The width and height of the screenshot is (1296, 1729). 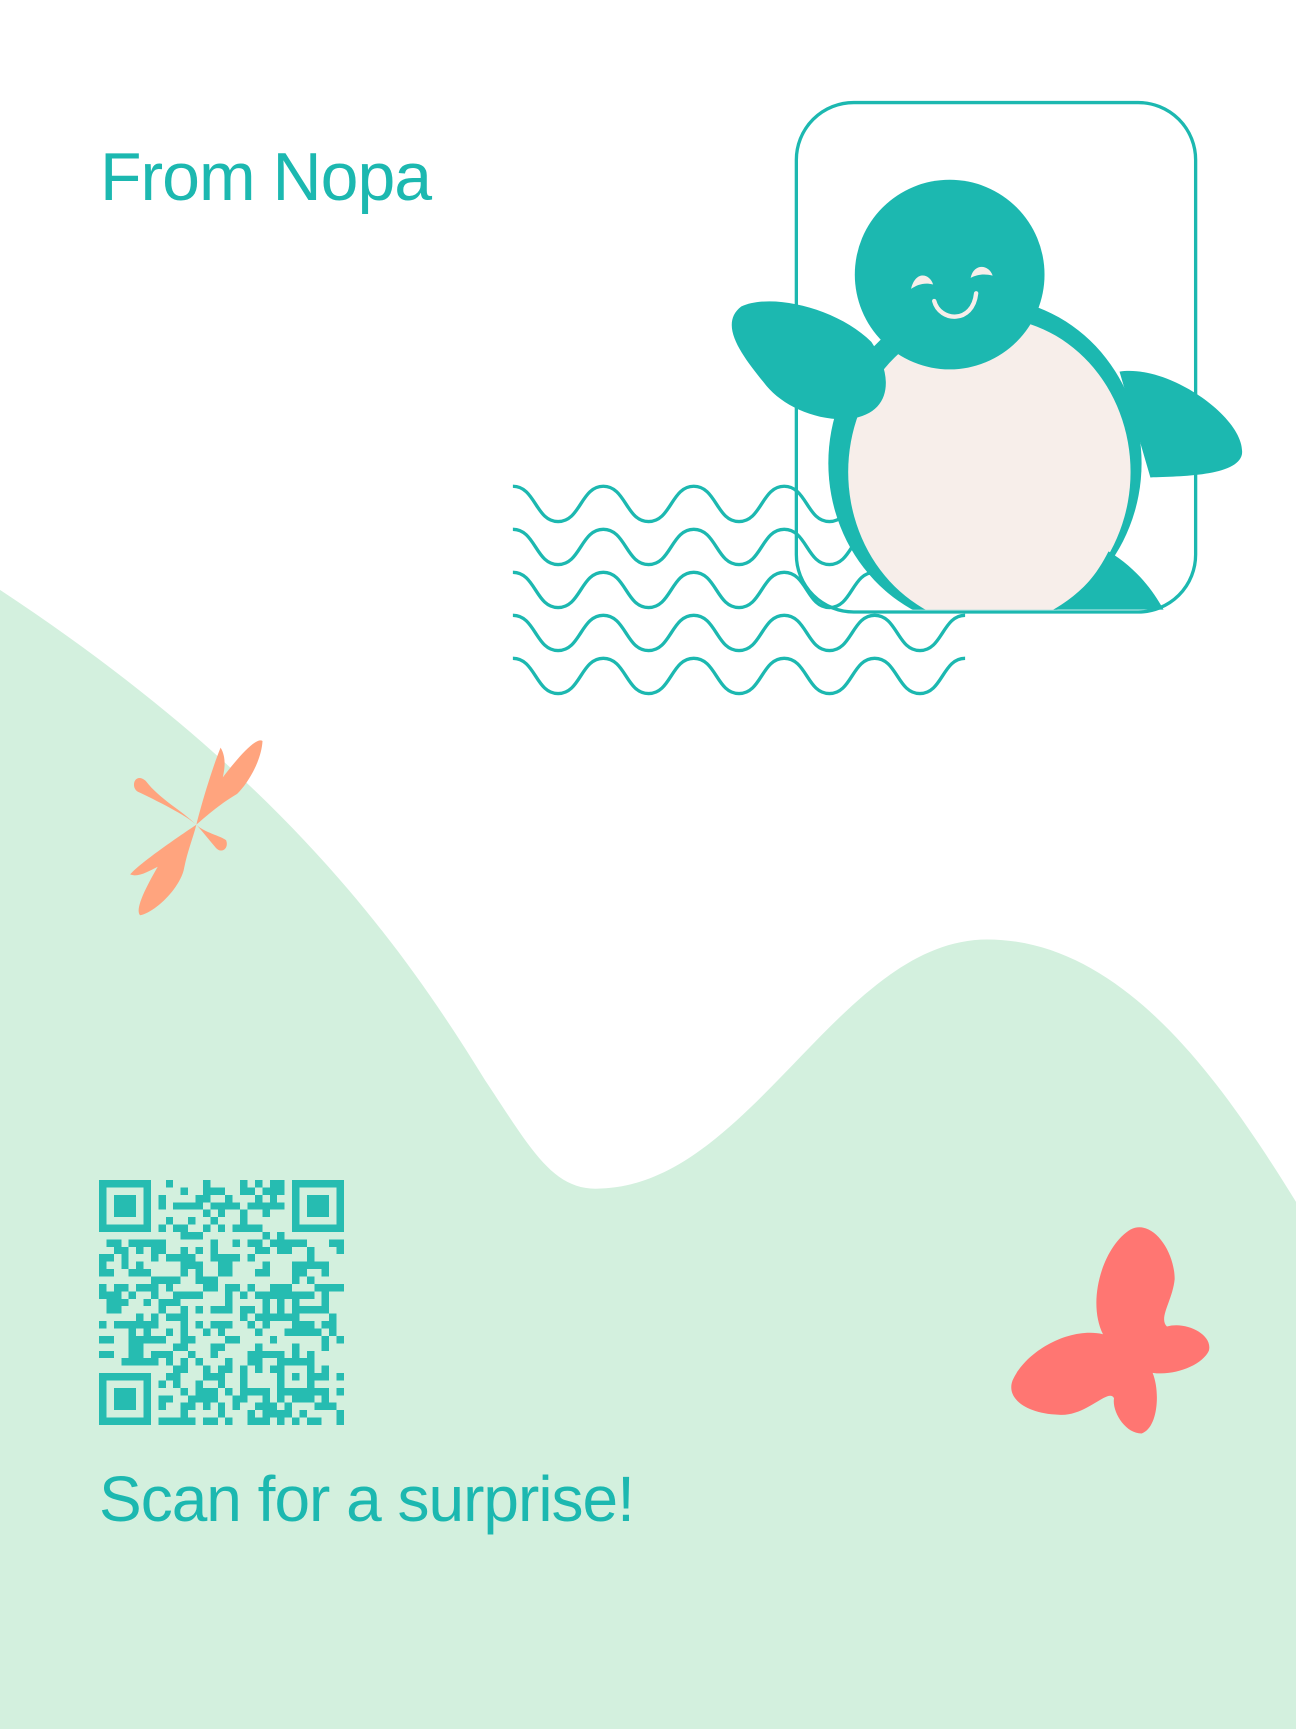 What do you see at coordinates (739, 676) in the screenshot?
I see `wave-line` at bounding box center [739, 676].